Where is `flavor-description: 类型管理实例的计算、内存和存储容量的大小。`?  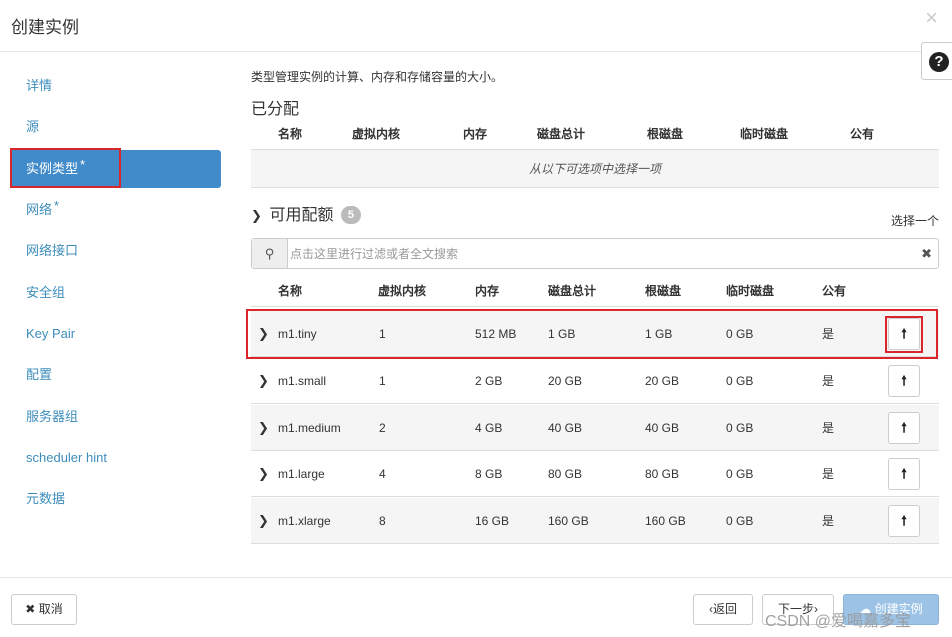
flavor-description: 类型管理实例的计算、内存和存储容量的大小。 is located at coordinates (377, 77).